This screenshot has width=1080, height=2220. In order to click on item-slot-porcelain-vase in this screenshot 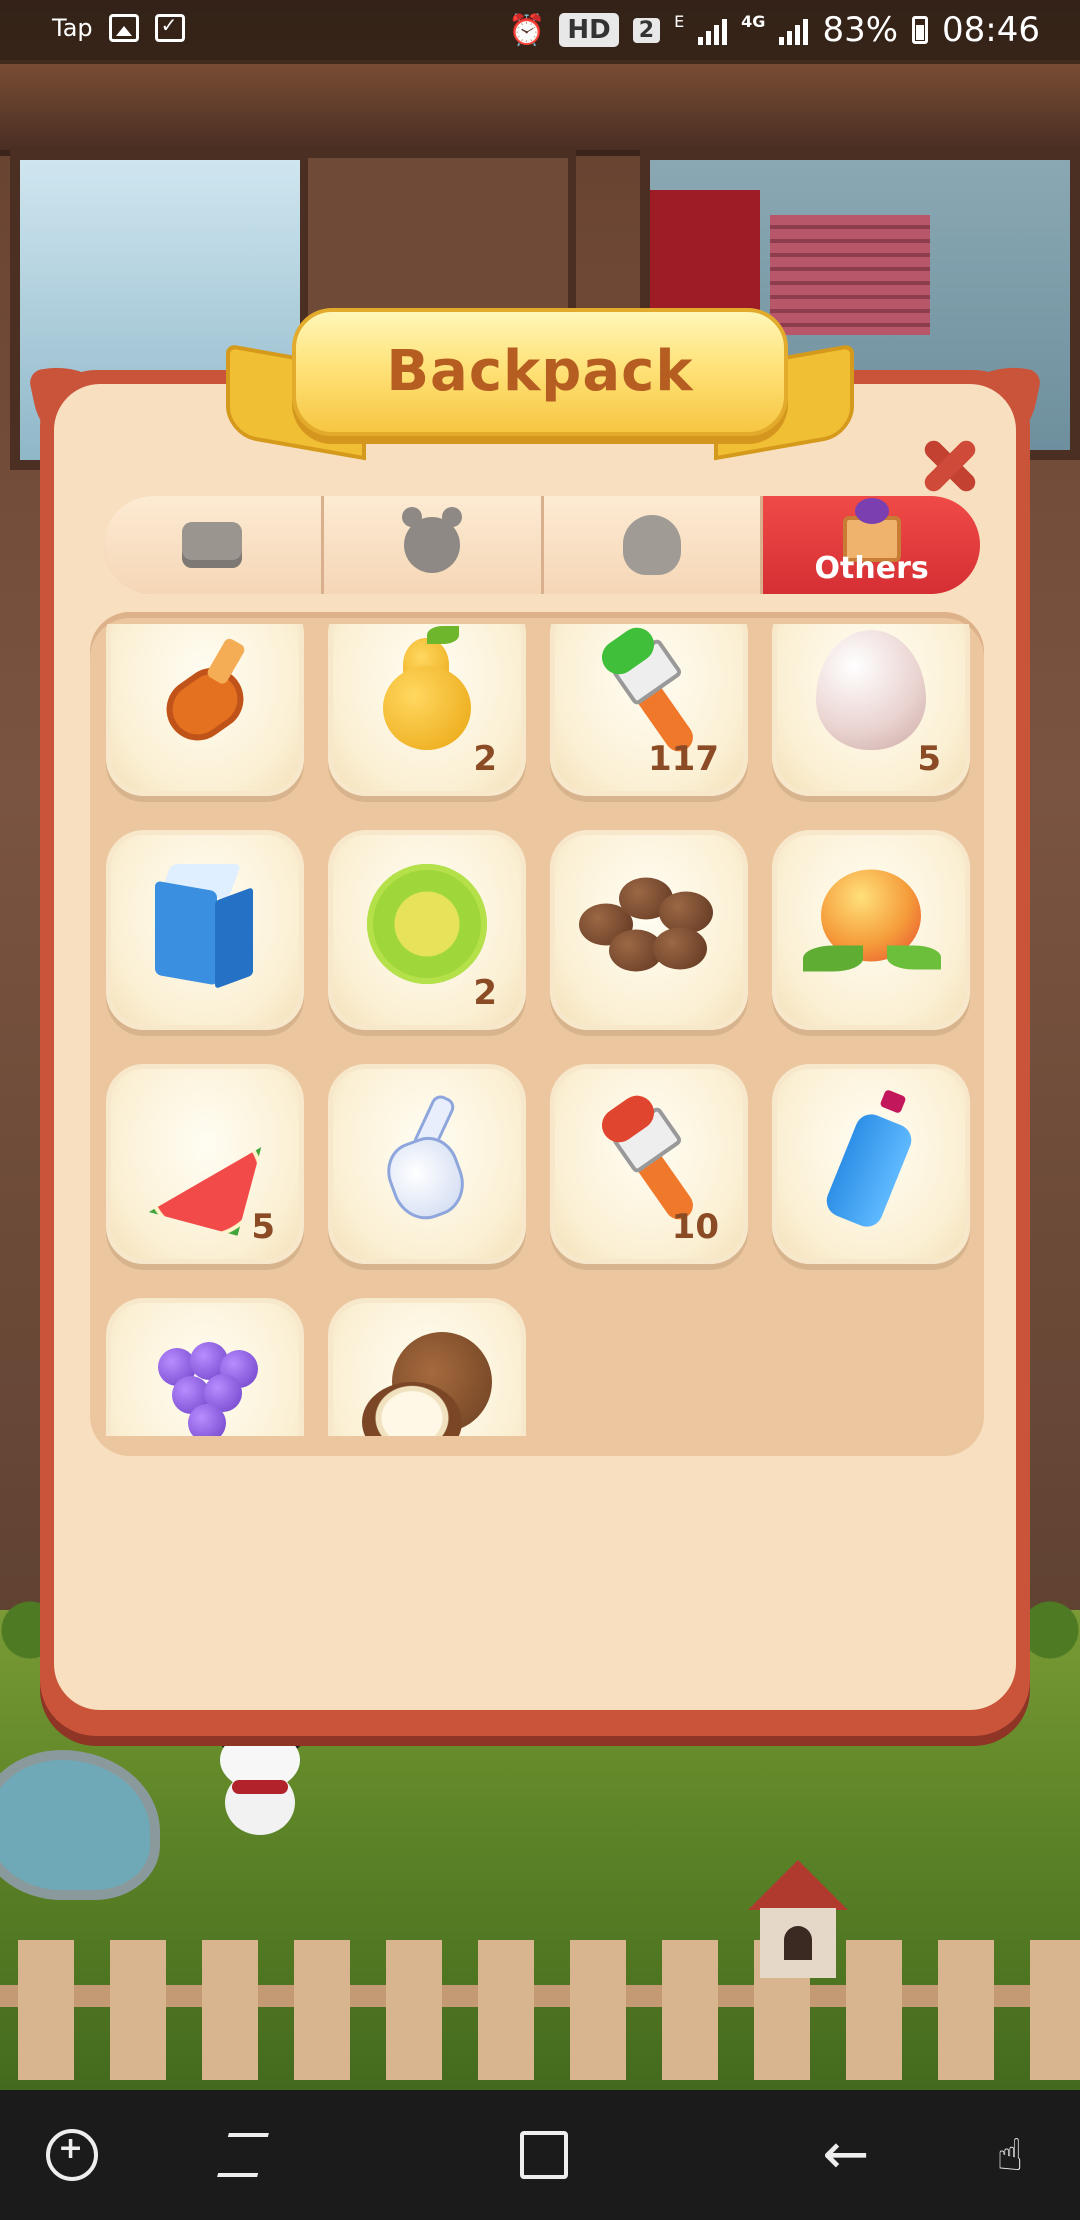, I will do `click(427, 1164)`.